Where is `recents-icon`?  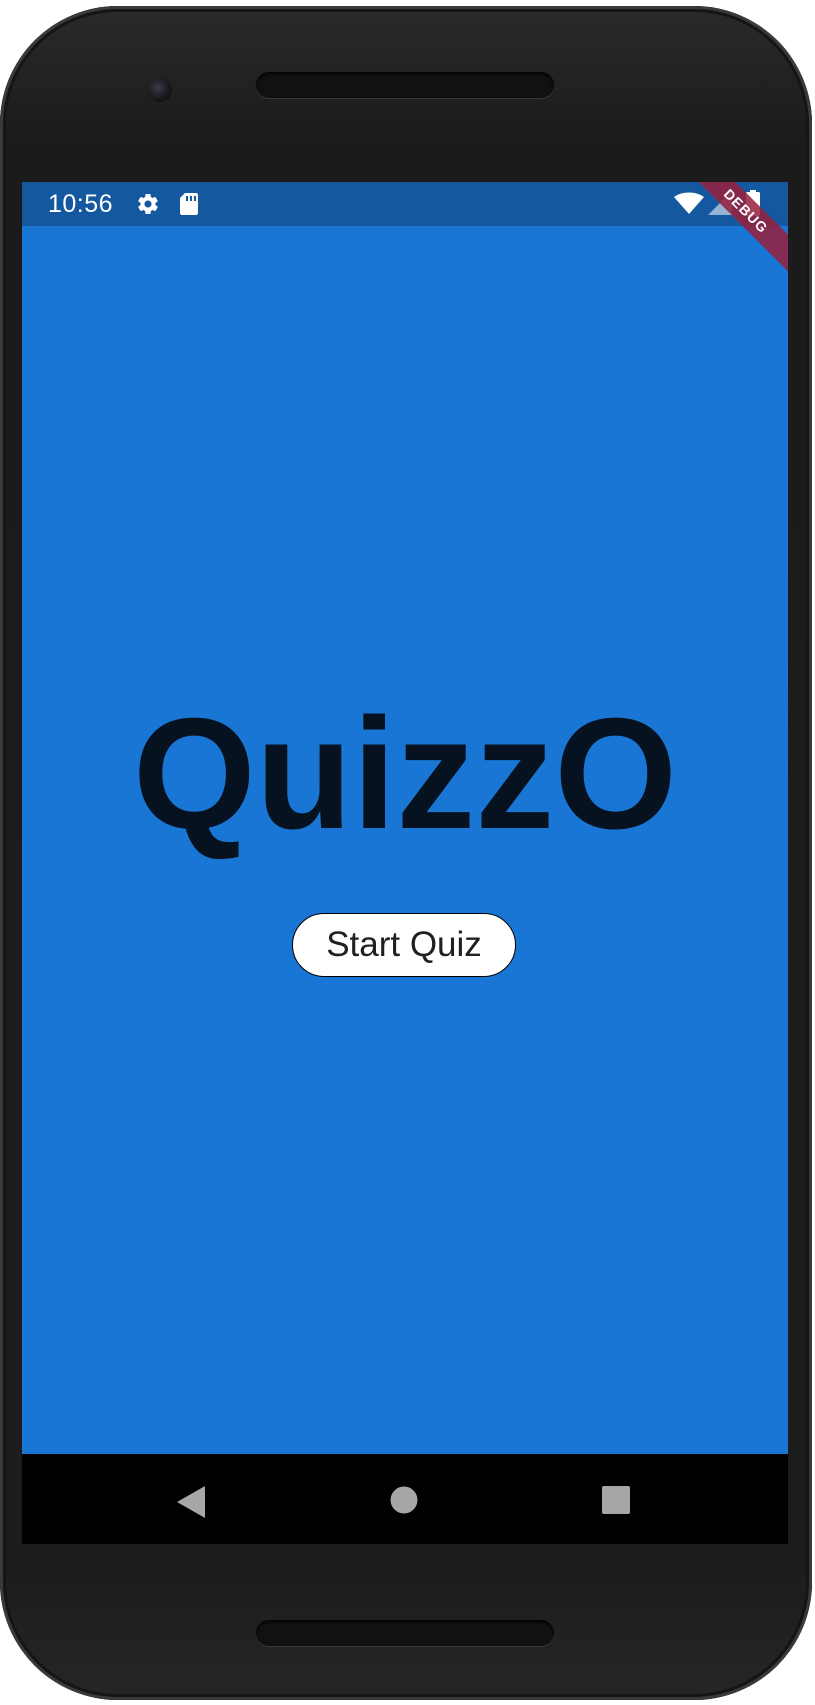 recents-icon is located at coordinates (616, 1500).